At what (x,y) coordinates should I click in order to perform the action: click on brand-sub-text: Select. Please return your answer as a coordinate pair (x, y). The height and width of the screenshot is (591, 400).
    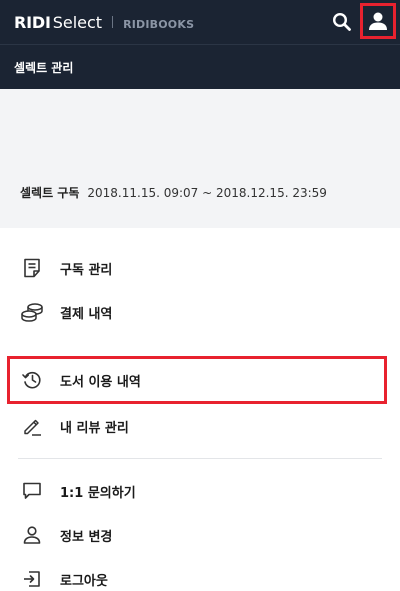
    Looking at the image, I should click on (77, 22).